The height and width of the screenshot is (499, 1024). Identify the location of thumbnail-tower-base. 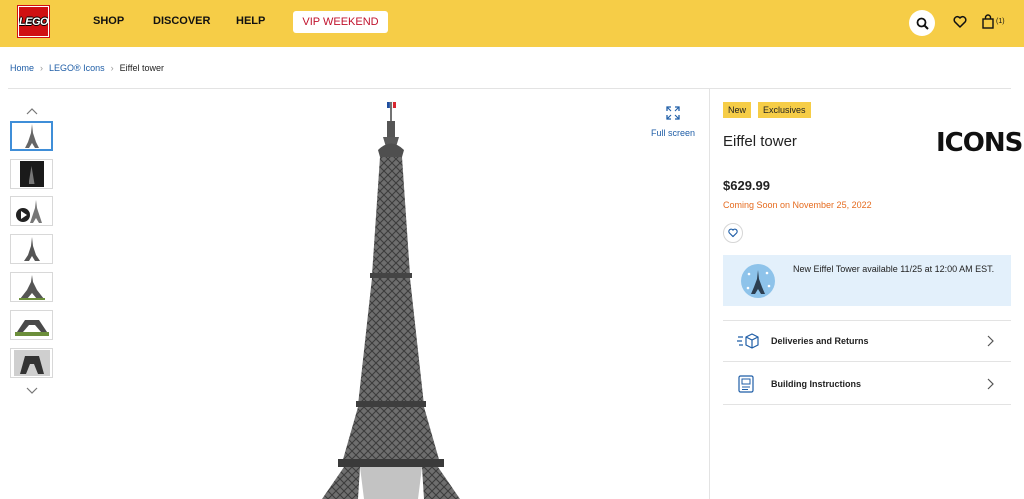
(31, 287).